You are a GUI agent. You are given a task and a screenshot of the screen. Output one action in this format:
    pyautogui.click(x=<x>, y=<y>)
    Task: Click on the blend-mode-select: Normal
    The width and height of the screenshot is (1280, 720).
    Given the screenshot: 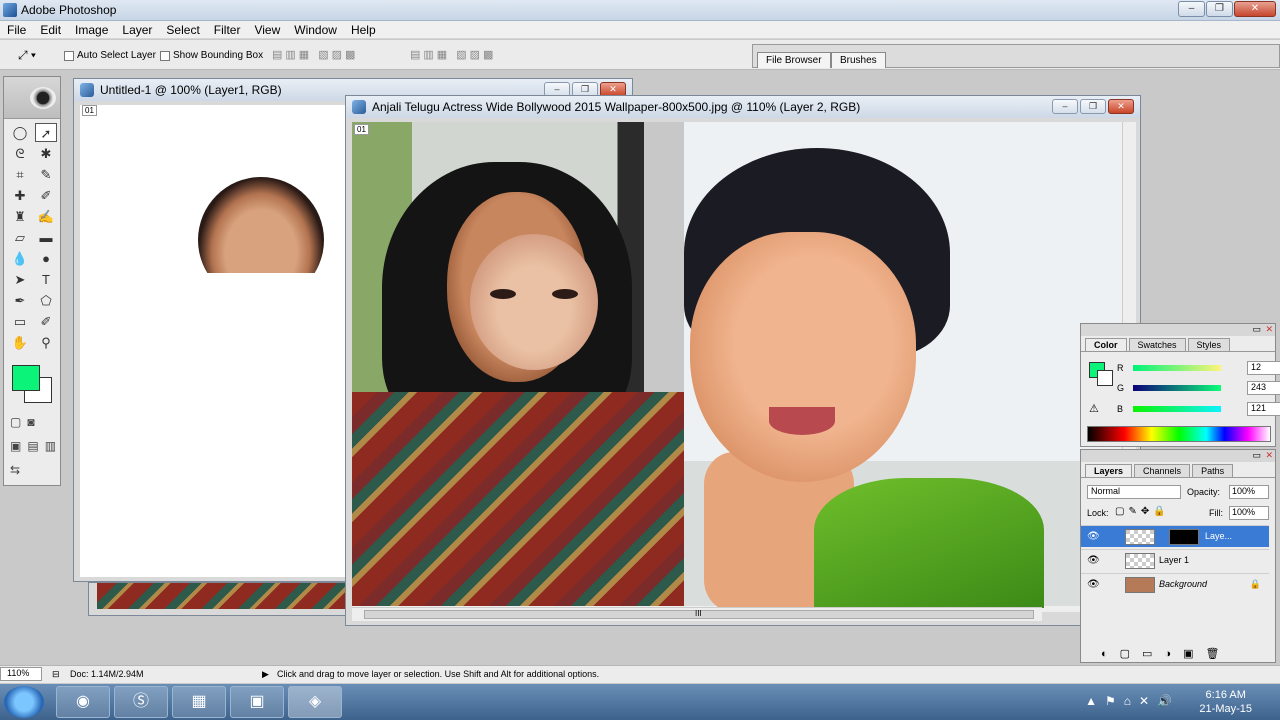 What is the action you would take?
    pyautogui.click(x=1134, y=492)
    